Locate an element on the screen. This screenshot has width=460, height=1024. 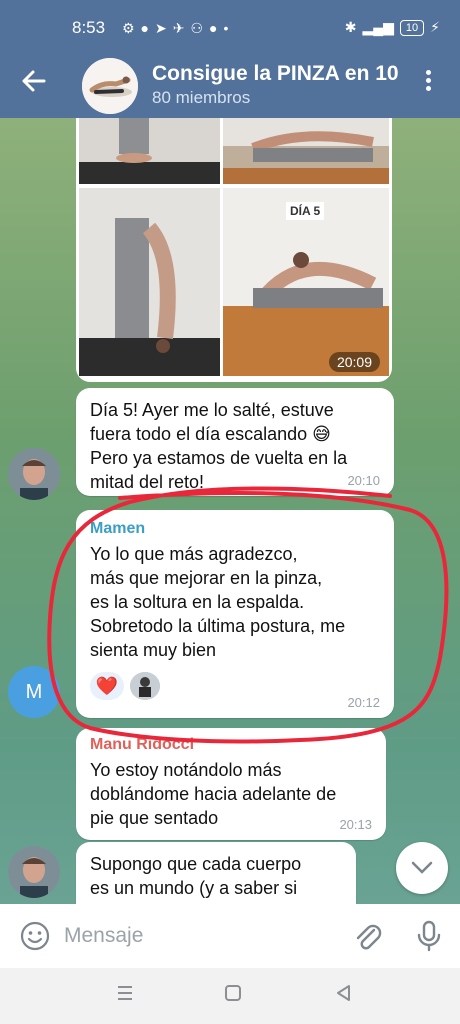
signal-icon: ▂▄▆ is located at coordinates (378, 27).